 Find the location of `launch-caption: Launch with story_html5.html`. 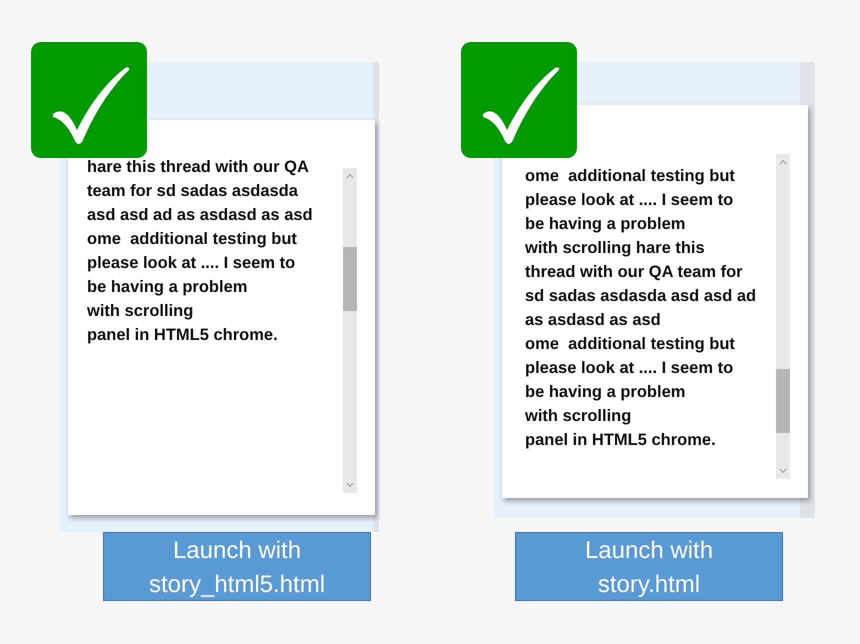

launch-caption: Launch with story_html5.html is located at coordinates (237, 566).